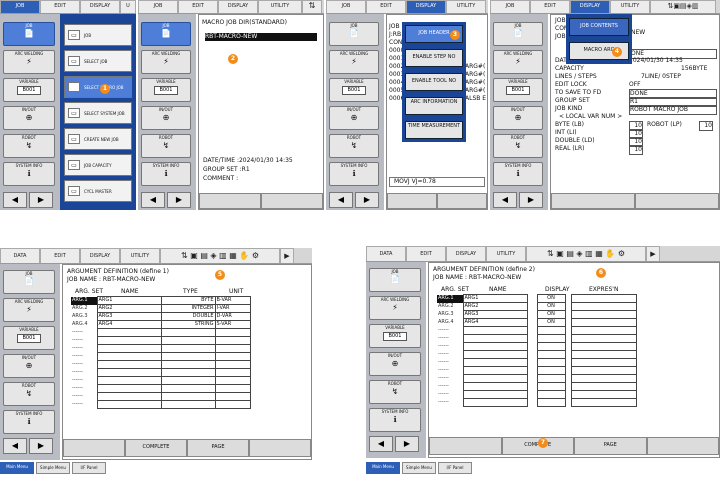  What do you see at coordinates (161, 308) in the screenshot?
I see `table-row: ARG.2 ARG2 INTEGER I-VAR` at bounding box center [161, 308].